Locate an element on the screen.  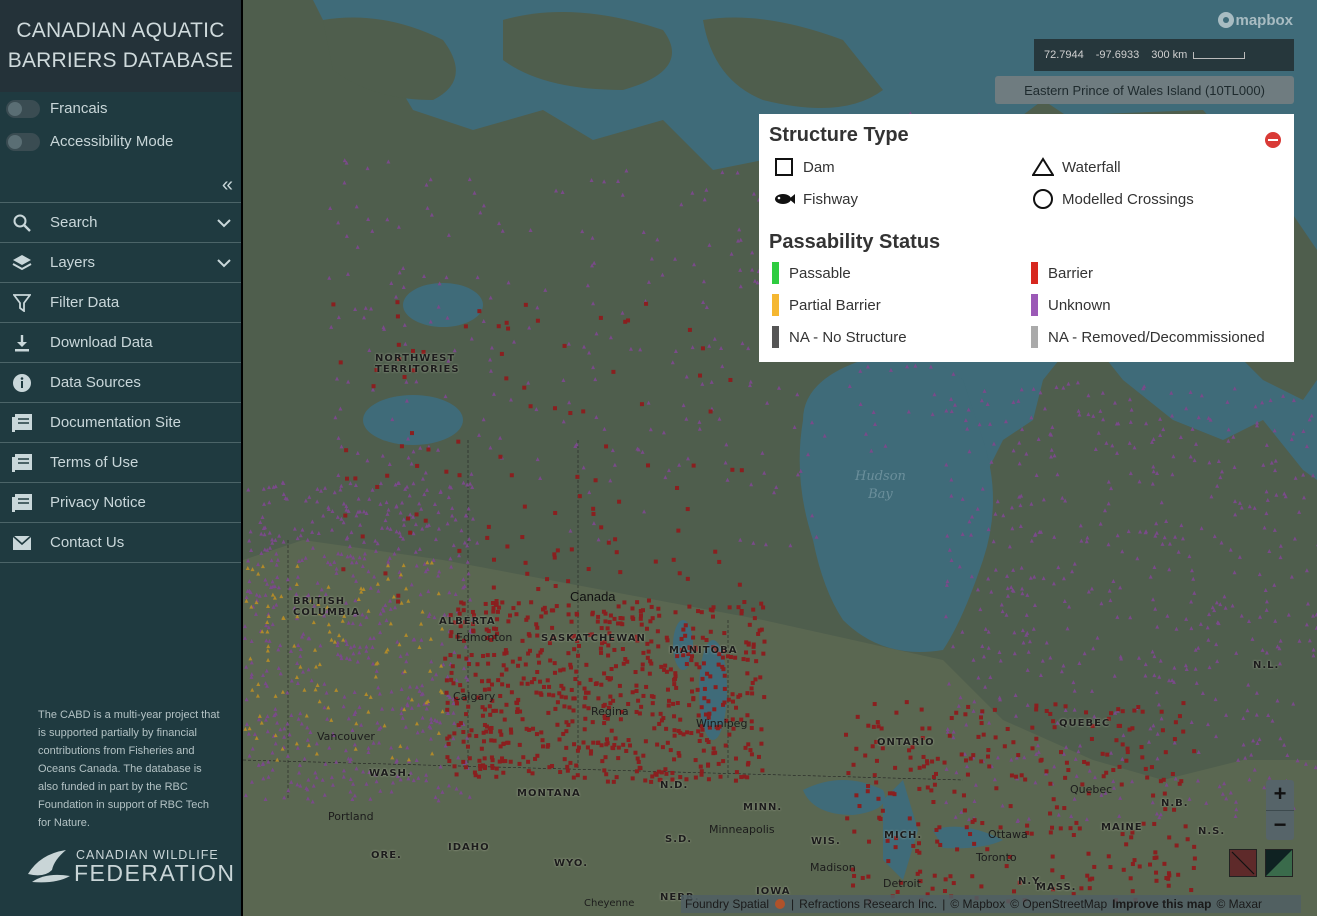
attribution-osm: © OpenStreetMap is located at coordinates (1058, 904).